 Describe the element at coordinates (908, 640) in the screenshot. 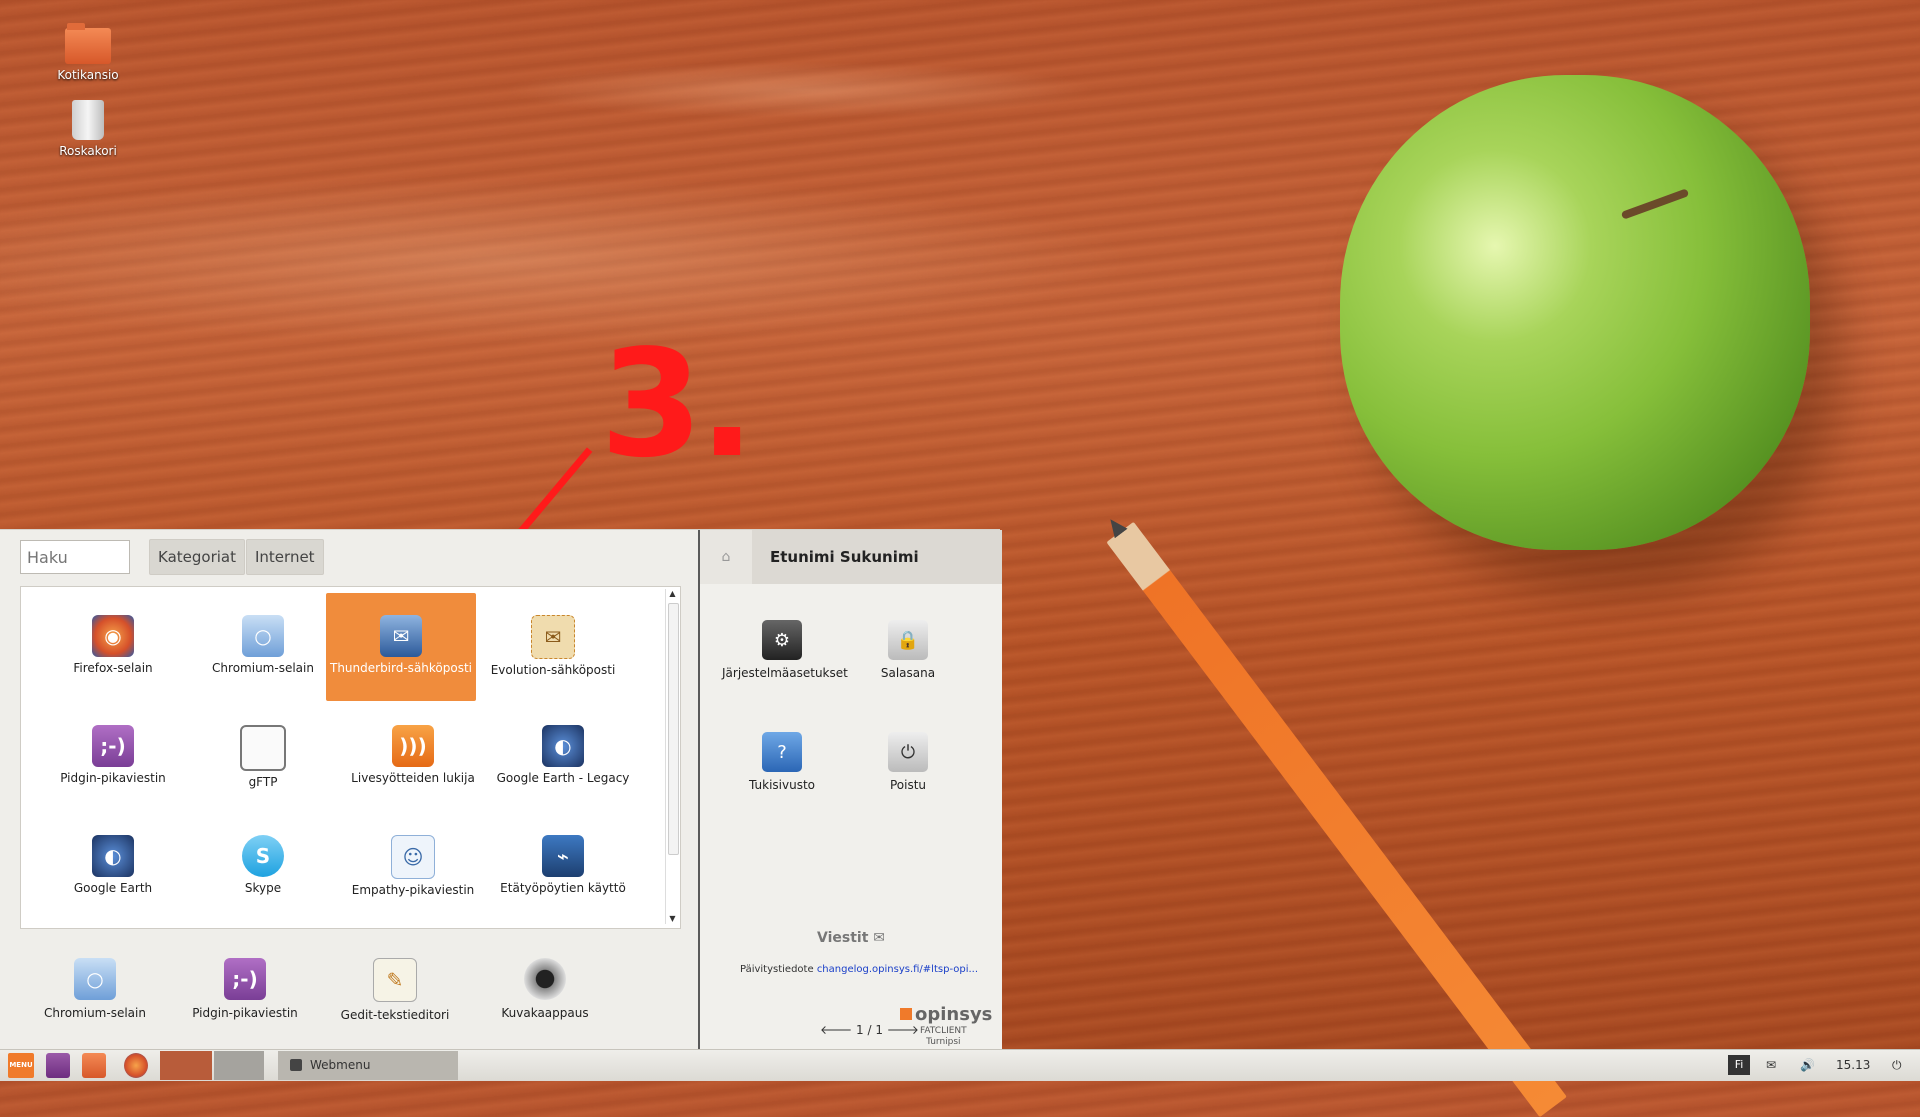

I see `lock-icon: 🔒` at that location.